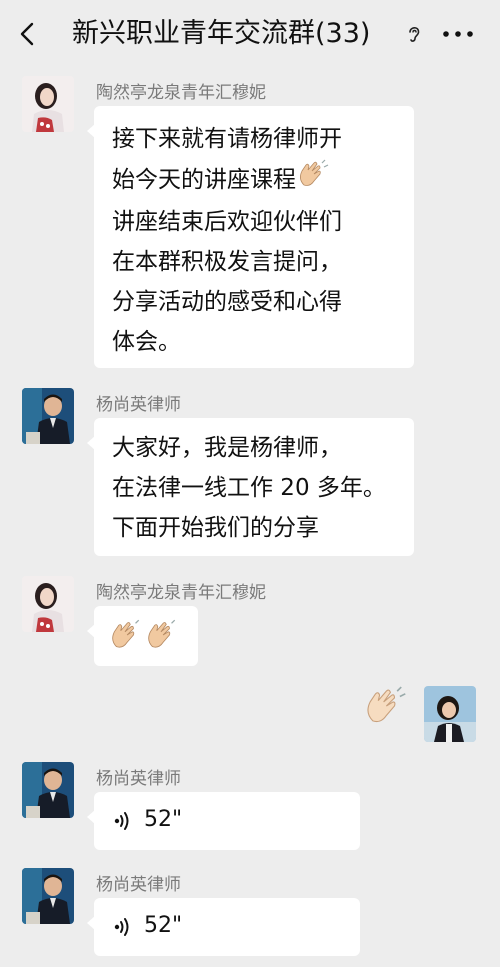 Image resolution: width=500 pixels, height=967 pixels. I want to click on chevron-left-icon, so click(28, 34).